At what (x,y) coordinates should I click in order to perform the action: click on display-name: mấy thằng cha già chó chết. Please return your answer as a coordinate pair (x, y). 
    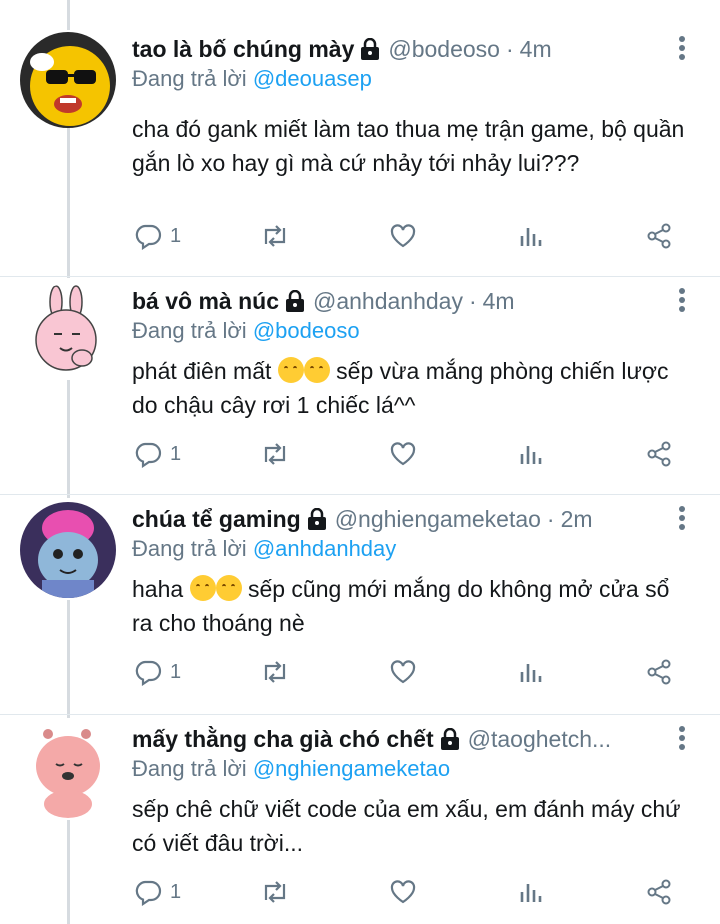
    Looking at the image, I should click on (283, 739).